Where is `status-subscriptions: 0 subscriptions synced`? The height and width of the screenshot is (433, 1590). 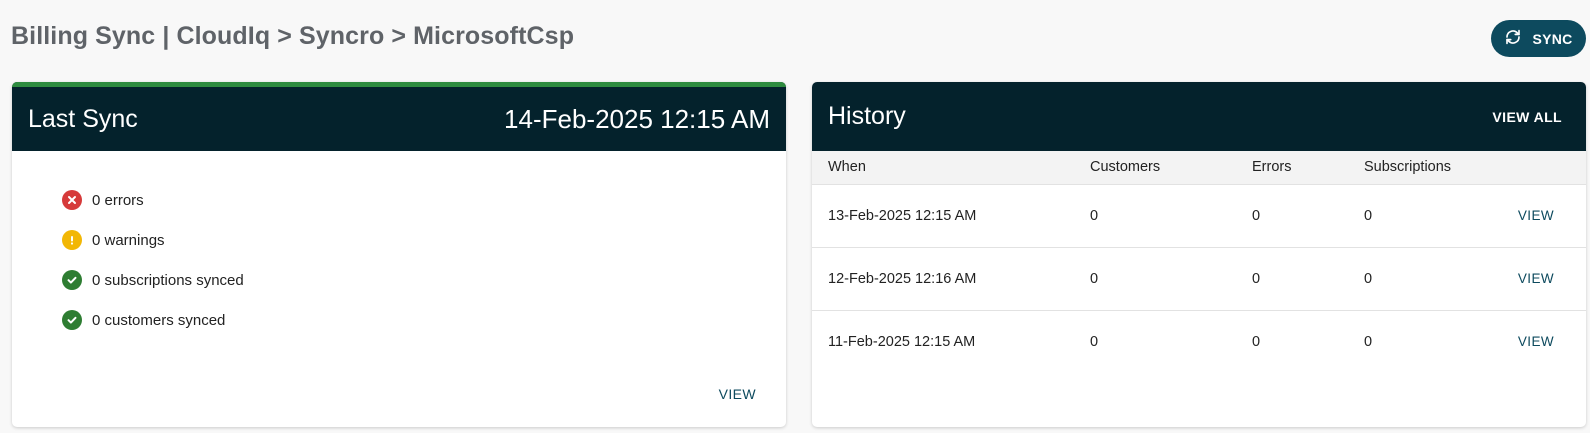
status-subscriptions: 0 subscriptions synced is located at coordinates (153, 280).